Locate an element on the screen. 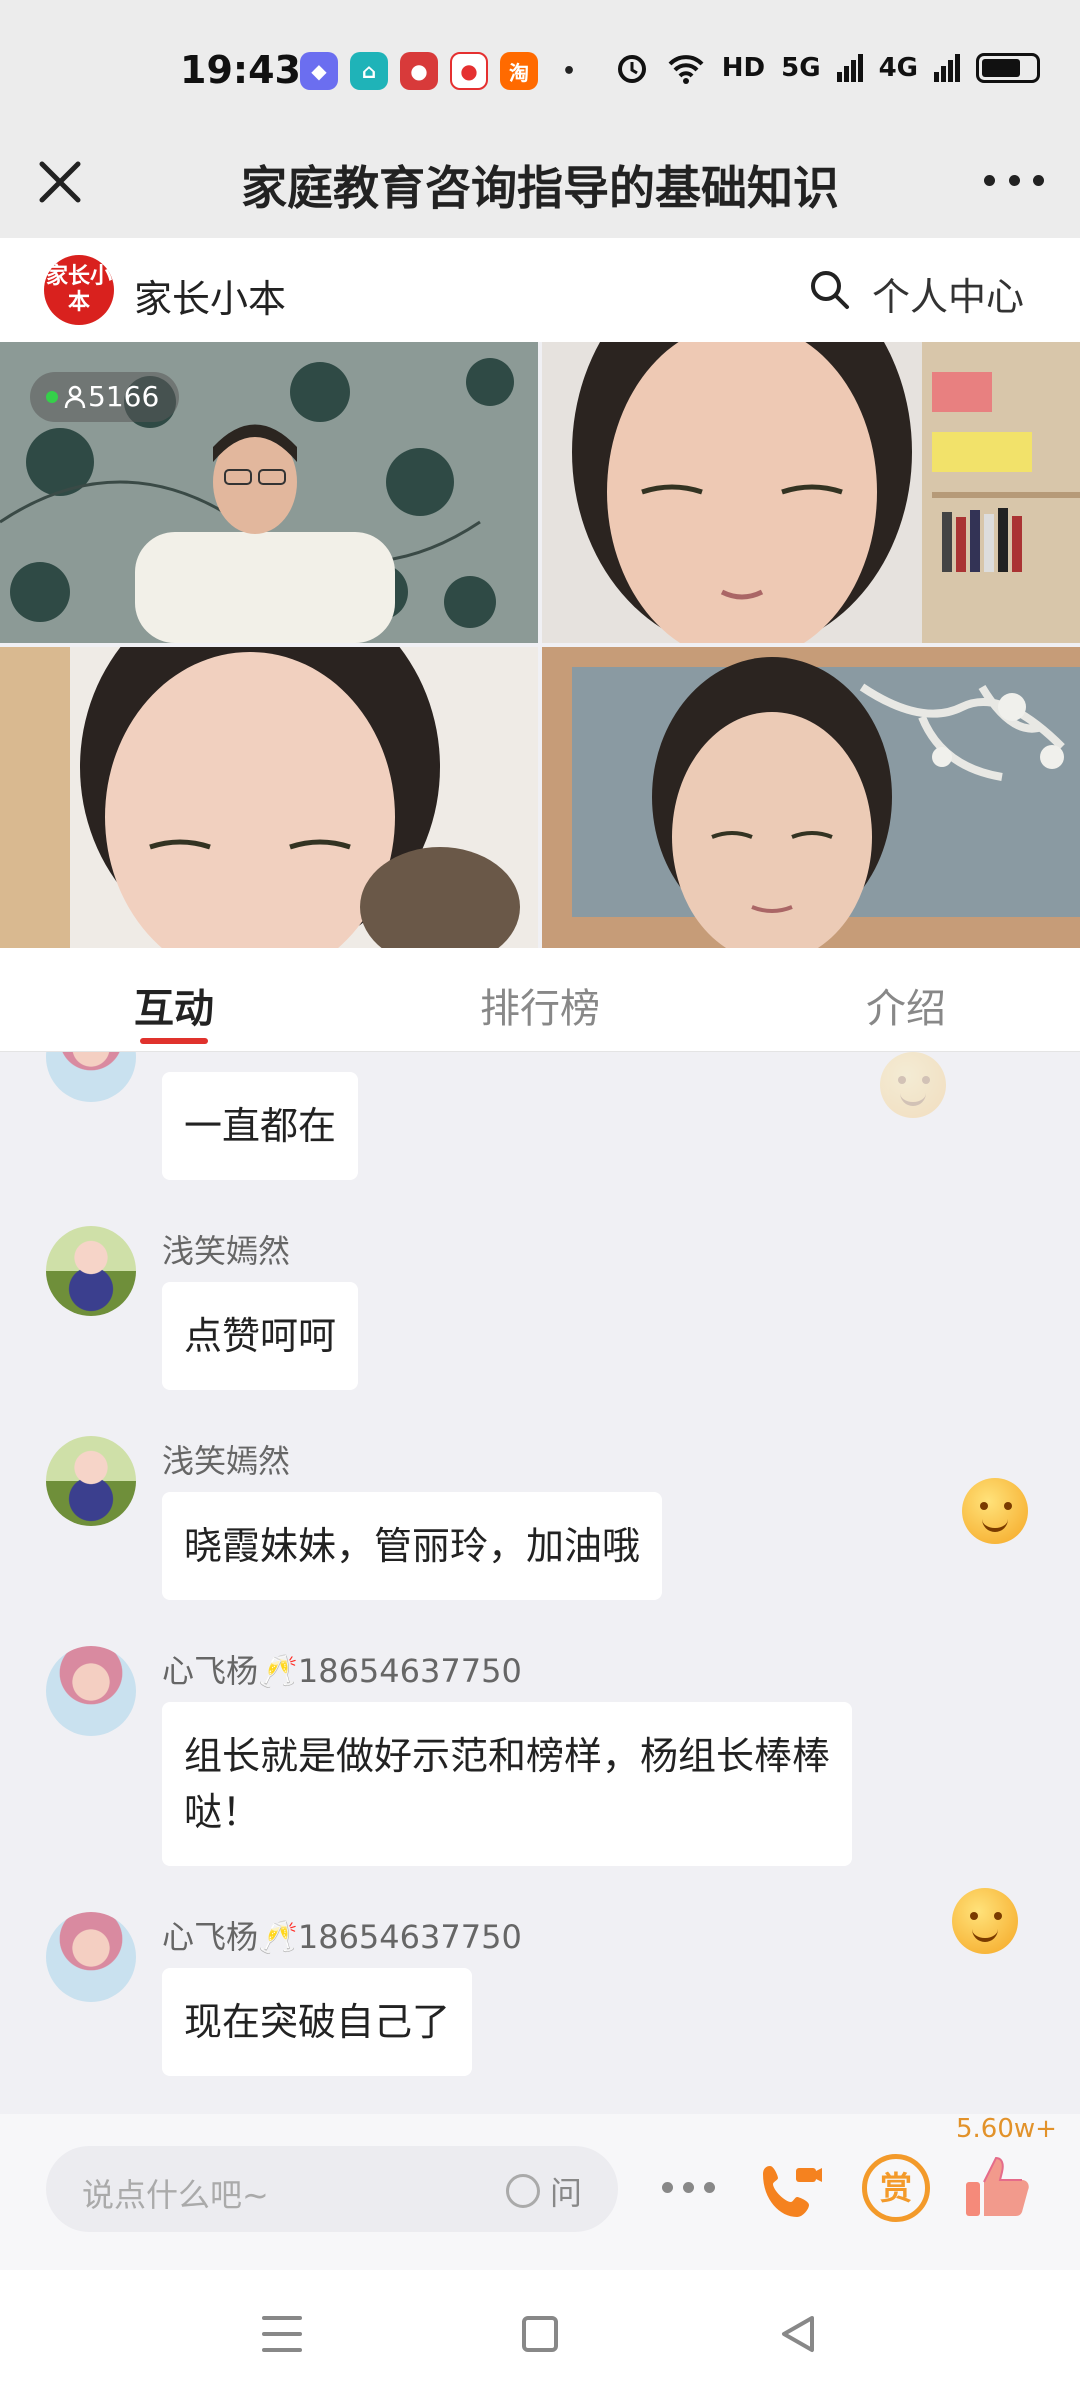  brand-name: 家长小本 is located at coordinates (210, 295).